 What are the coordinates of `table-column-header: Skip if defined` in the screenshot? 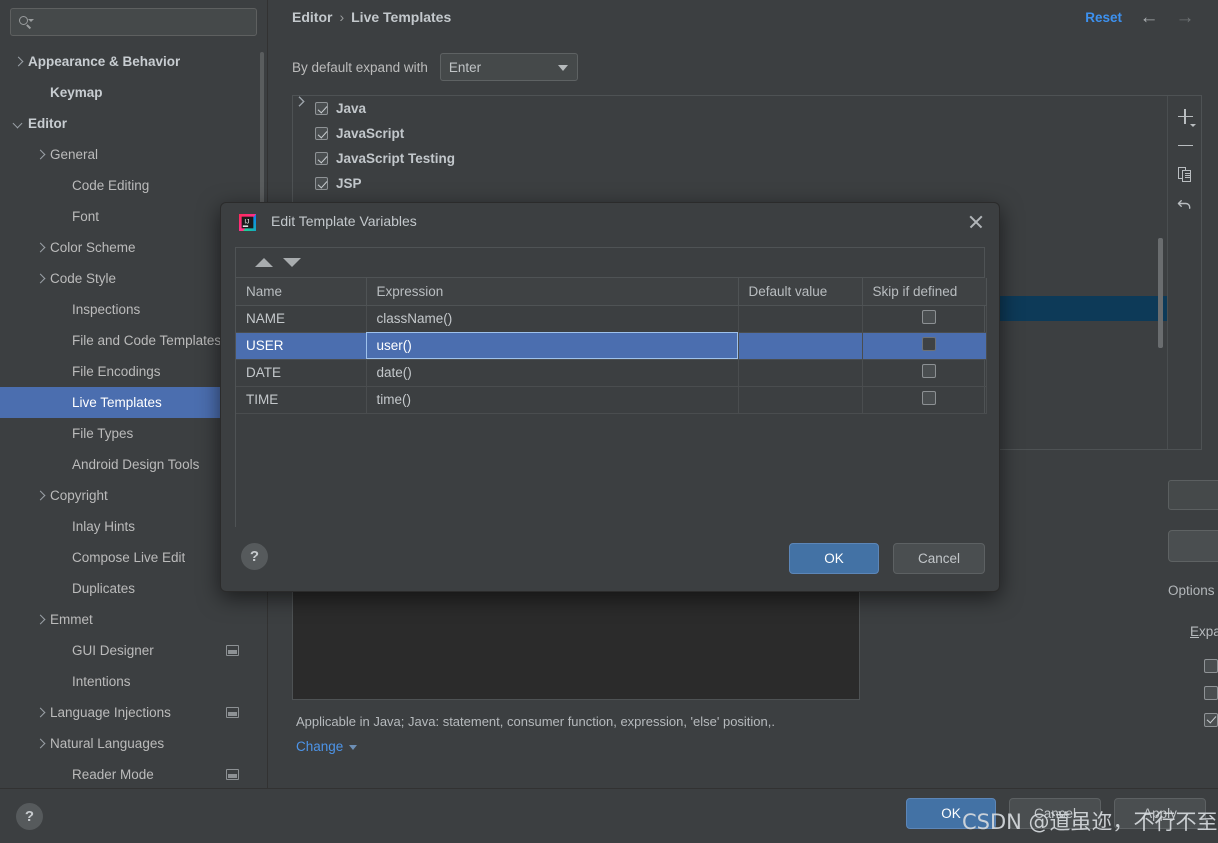 It's located at (924, 292).